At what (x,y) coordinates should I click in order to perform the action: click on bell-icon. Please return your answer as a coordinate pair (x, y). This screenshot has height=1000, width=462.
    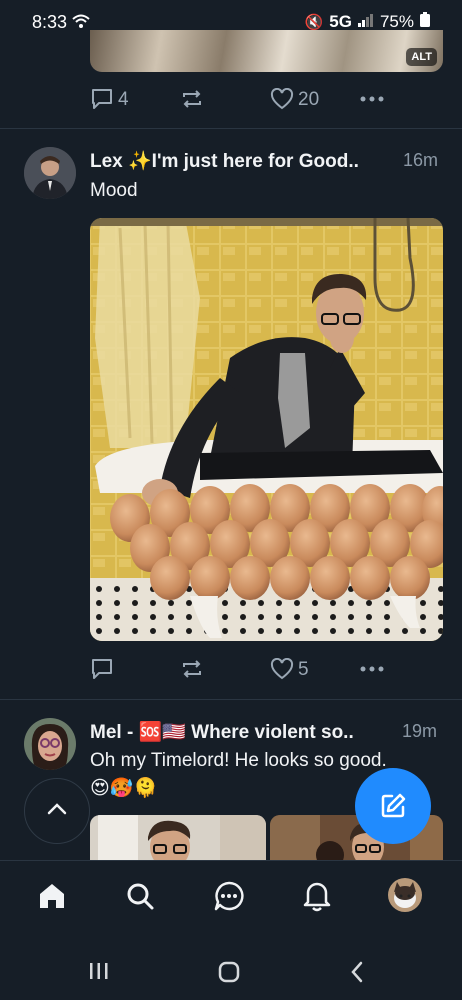
    Looking at the image, I should click on (317, 896).